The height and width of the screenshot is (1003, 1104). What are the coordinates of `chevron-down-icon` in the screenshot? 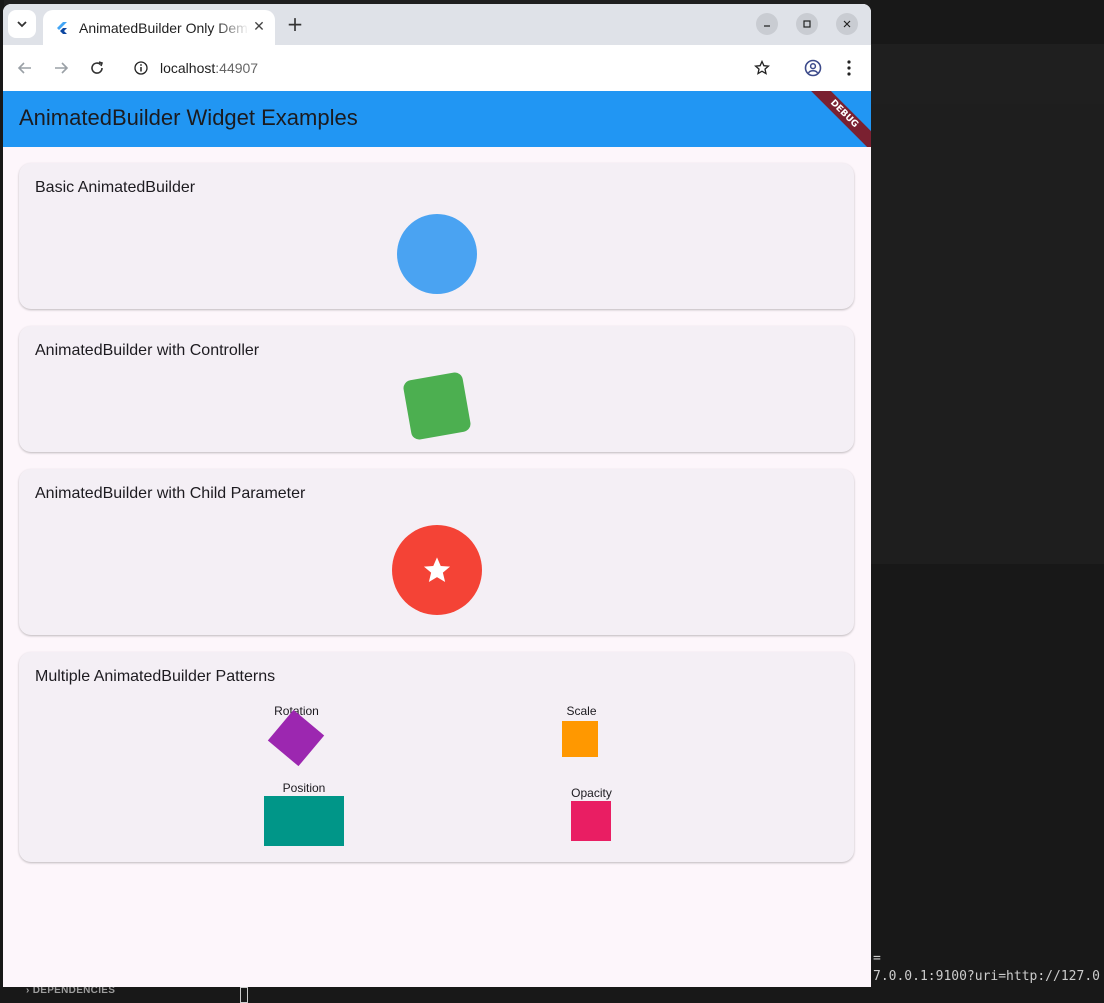 It's located at (22, 24).